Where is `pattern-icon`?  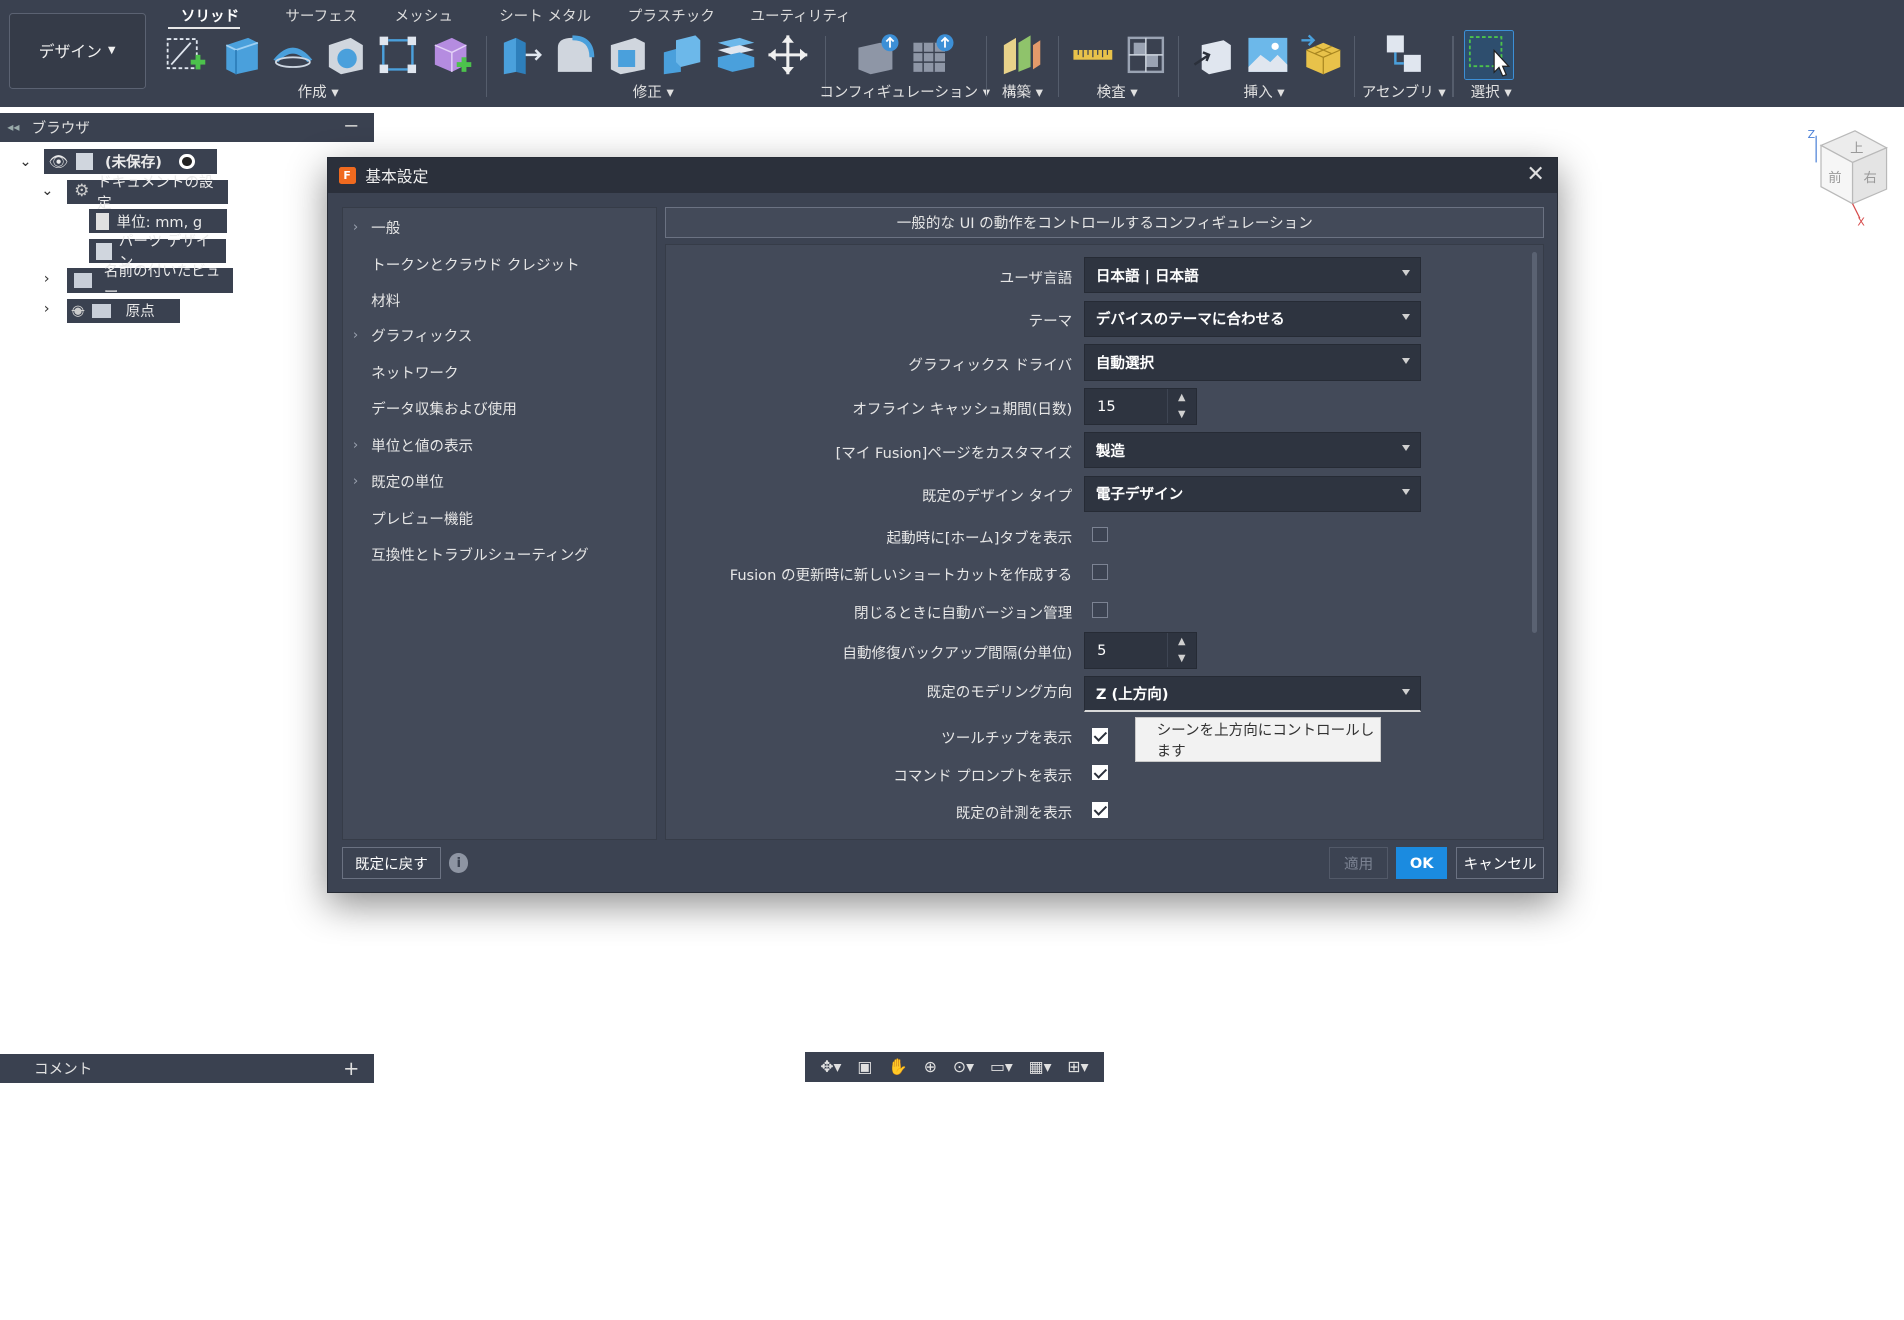 pattern-icon is located at coordinates (398, 55).